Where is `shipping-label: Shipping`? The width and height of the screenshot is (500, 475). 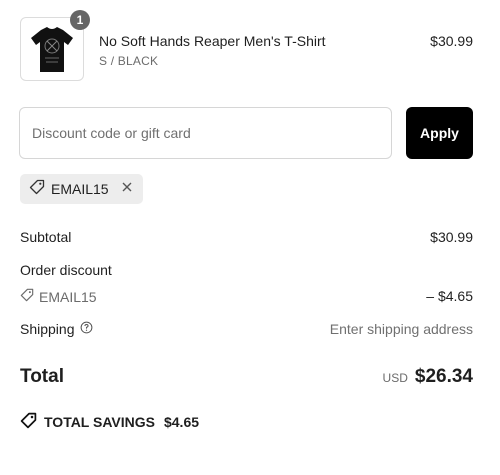 shipping-label: Shipping is located at coordinates (47, 329).